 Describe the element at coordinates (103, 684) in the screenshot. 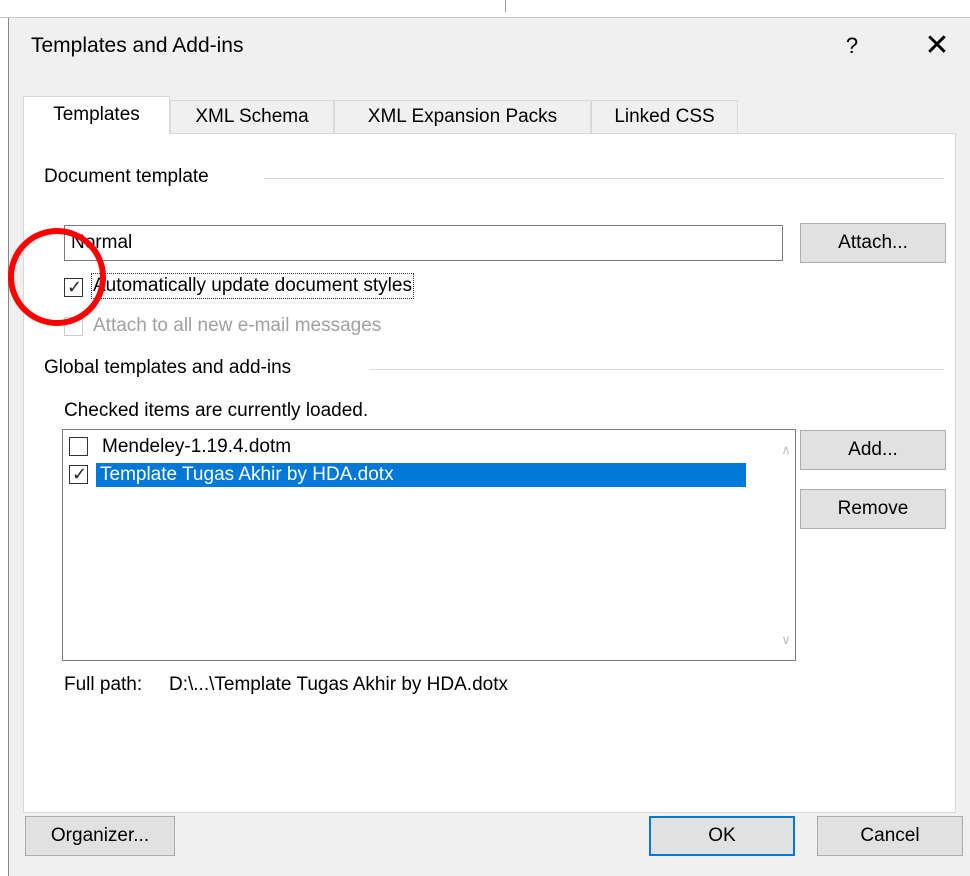

I see `full-path-label: Full path:` at that location.